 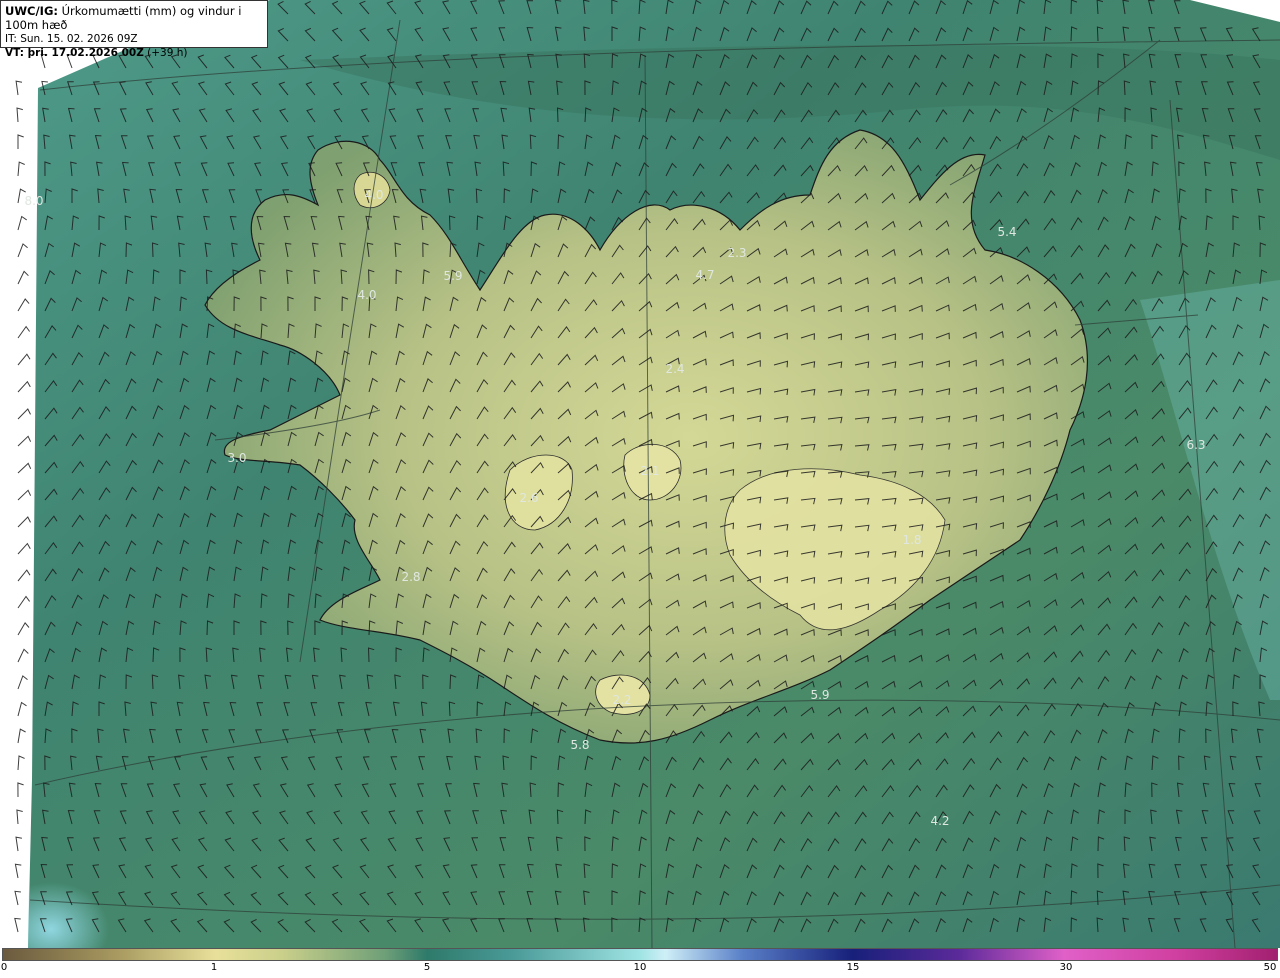 I want to click on header-vt: VT: þri. 17.02.2026 00Z, so click(x=74, y=53).